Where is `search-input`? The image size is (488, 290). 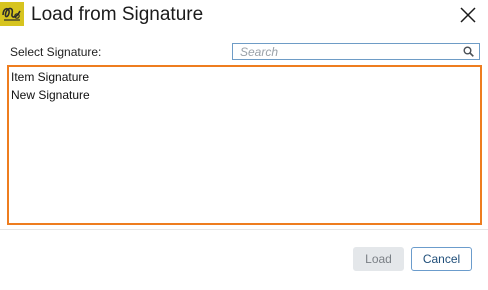
search-input is located at coordinates (350, 51).